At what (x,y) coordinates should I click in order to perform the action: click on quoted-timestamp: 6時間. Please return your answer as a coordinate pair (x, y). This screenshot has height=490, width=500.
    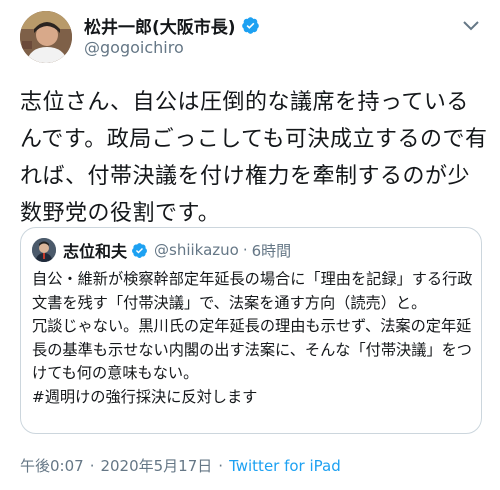
    Looking at the image, I should click on (271, 250).